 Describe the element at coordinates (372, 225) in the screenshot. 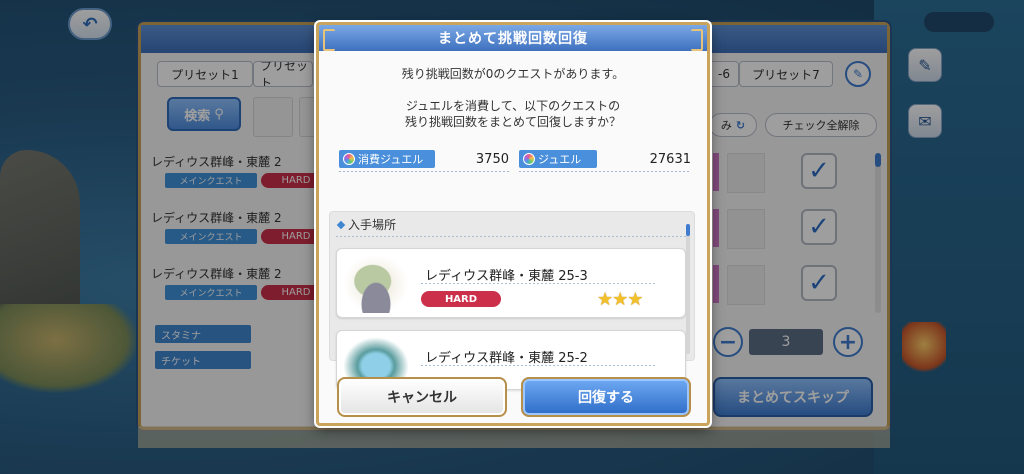

I see `source-header-text: 入手場所` at that location.